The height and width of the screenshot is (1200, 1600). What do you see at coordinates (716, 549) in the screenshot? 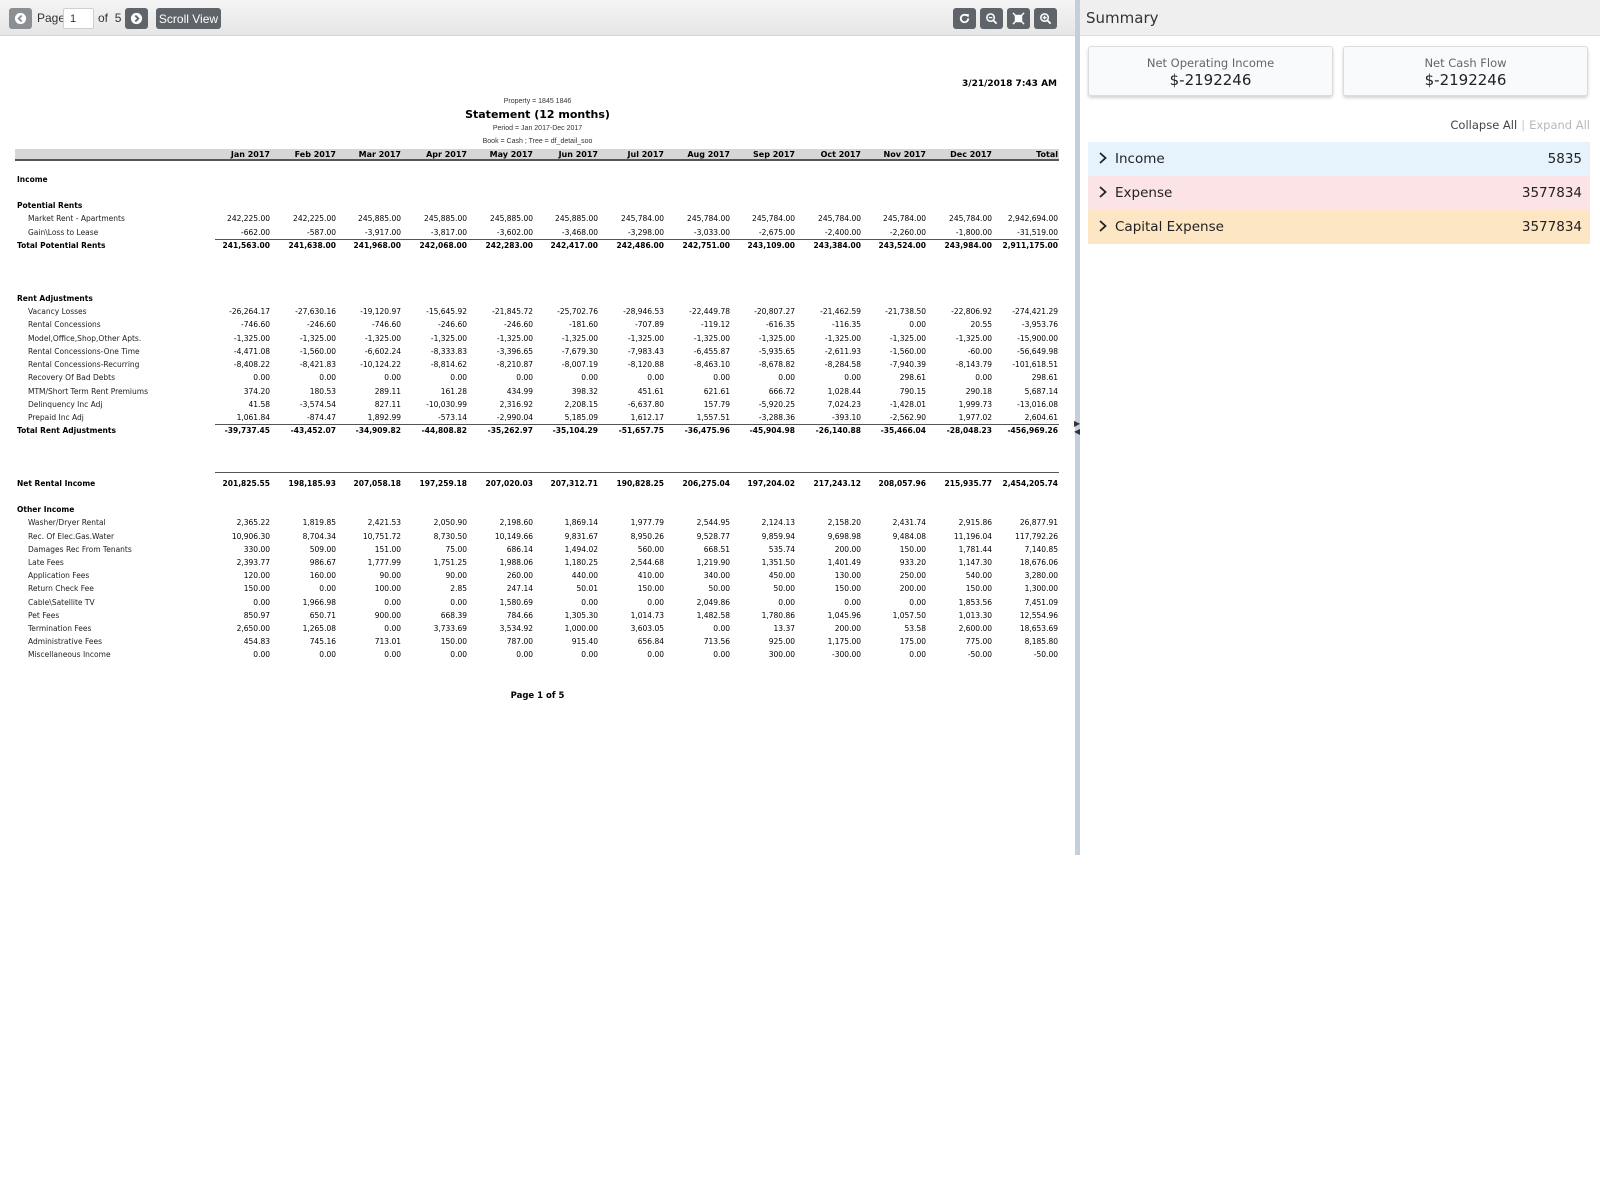
I see `value-cell: 668.51` at bounding box center [716, 549].